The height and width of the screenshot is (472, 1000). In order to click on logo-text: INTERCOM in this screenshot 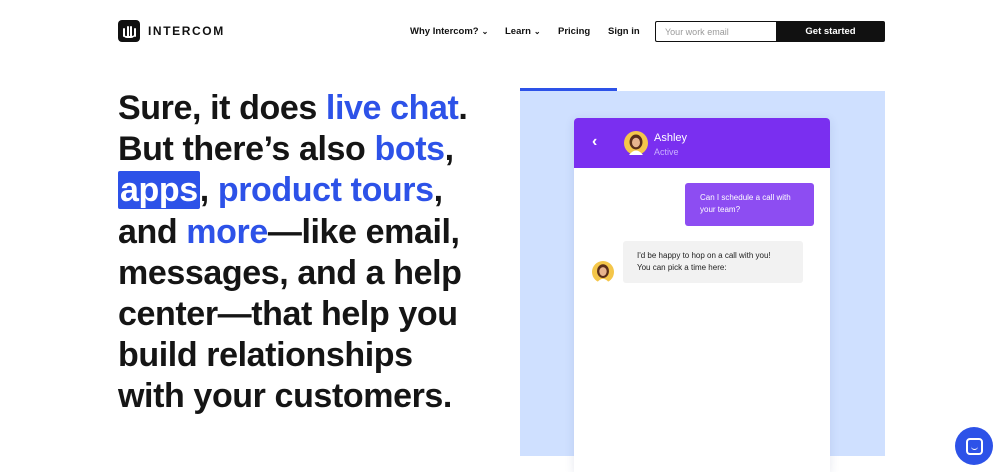, I will do `click(186, 31)`.